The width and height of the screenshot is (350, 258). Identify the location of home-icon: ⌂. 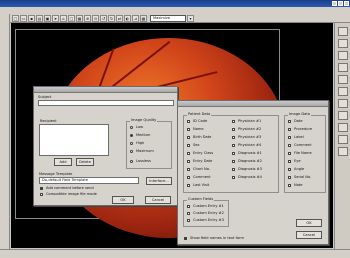
(63, 18).